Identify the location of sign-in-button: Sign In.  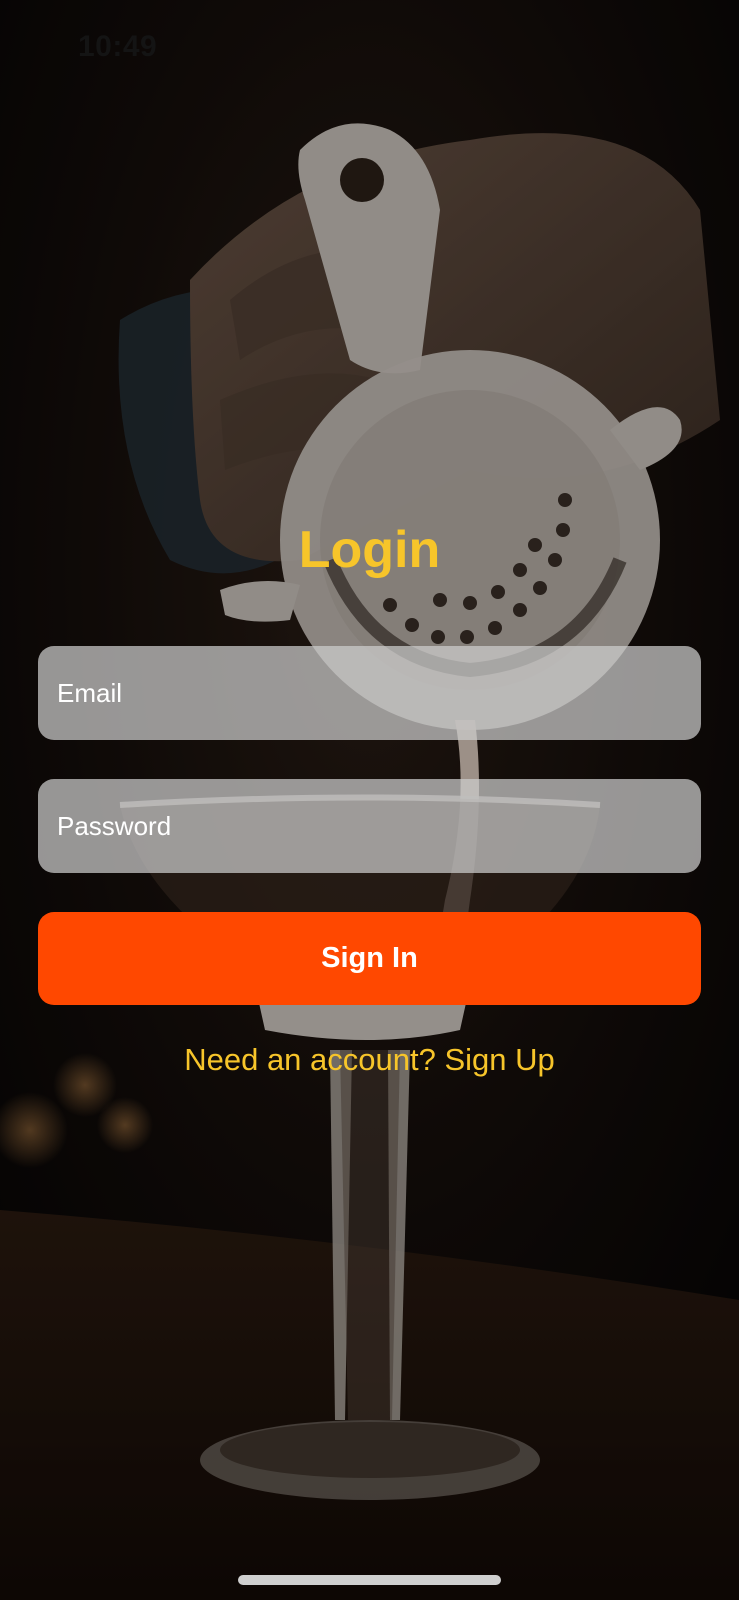
(369, 958).